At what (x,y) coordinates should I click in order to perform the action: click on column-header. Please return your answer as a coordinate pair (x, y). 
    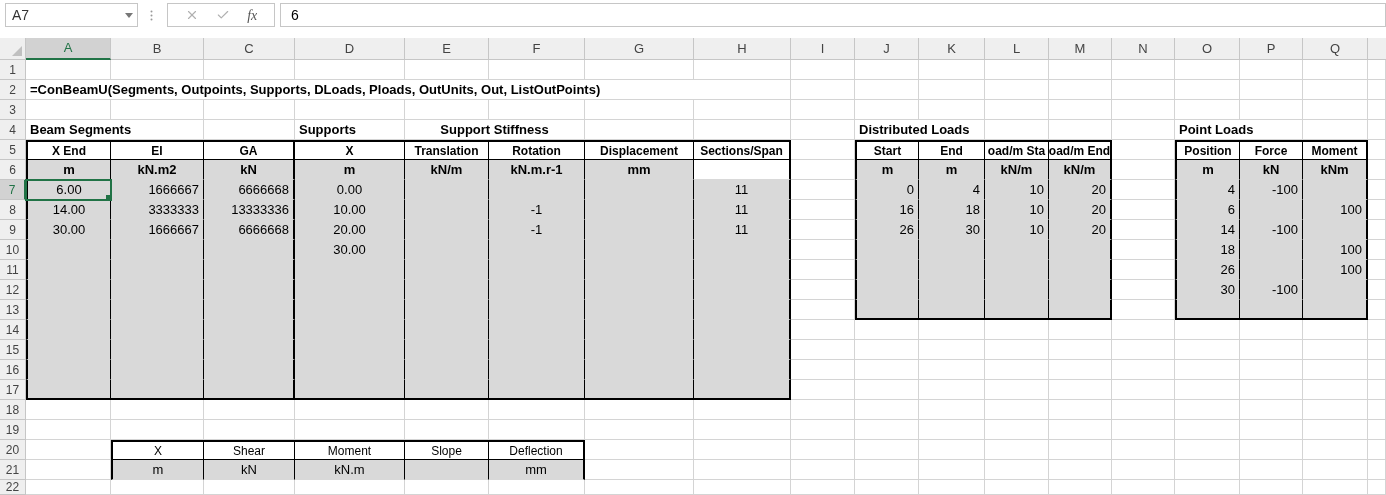
    Looking at the image, I should click on (1377, 49).